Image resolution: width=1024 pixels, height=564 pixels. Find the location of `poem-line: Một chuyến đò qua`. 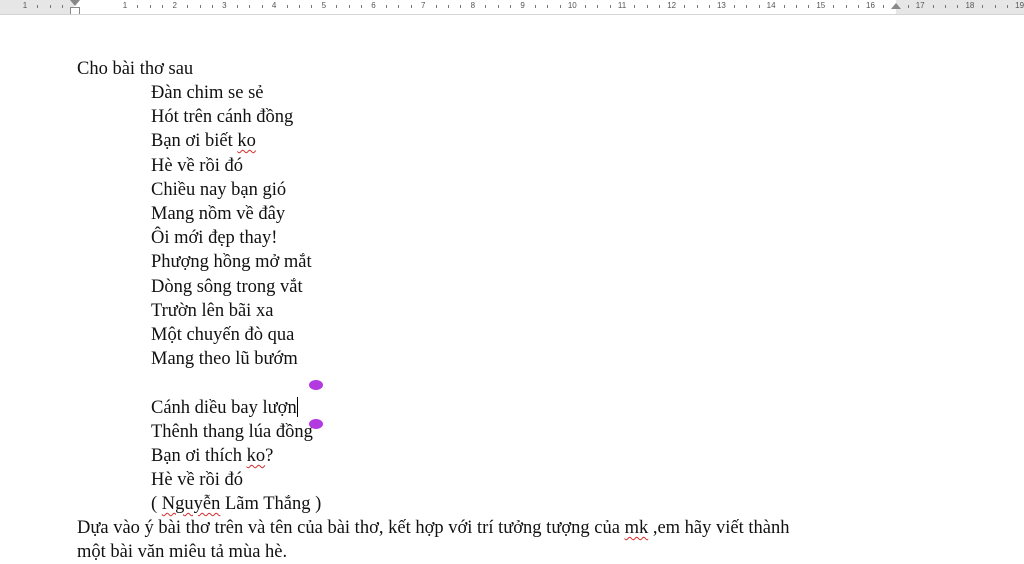

poem-line: Một chuyến đò qua is located at coordinates (222, 335).